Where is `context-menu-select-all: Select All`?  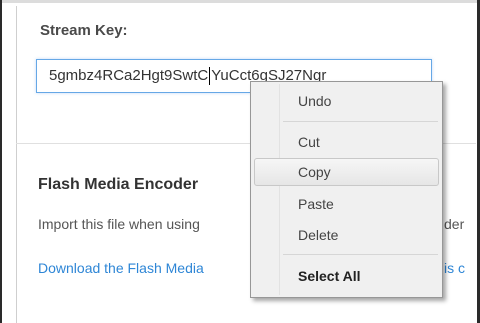 context-menu-select-all: Select All is located at coordinates (346, 276).